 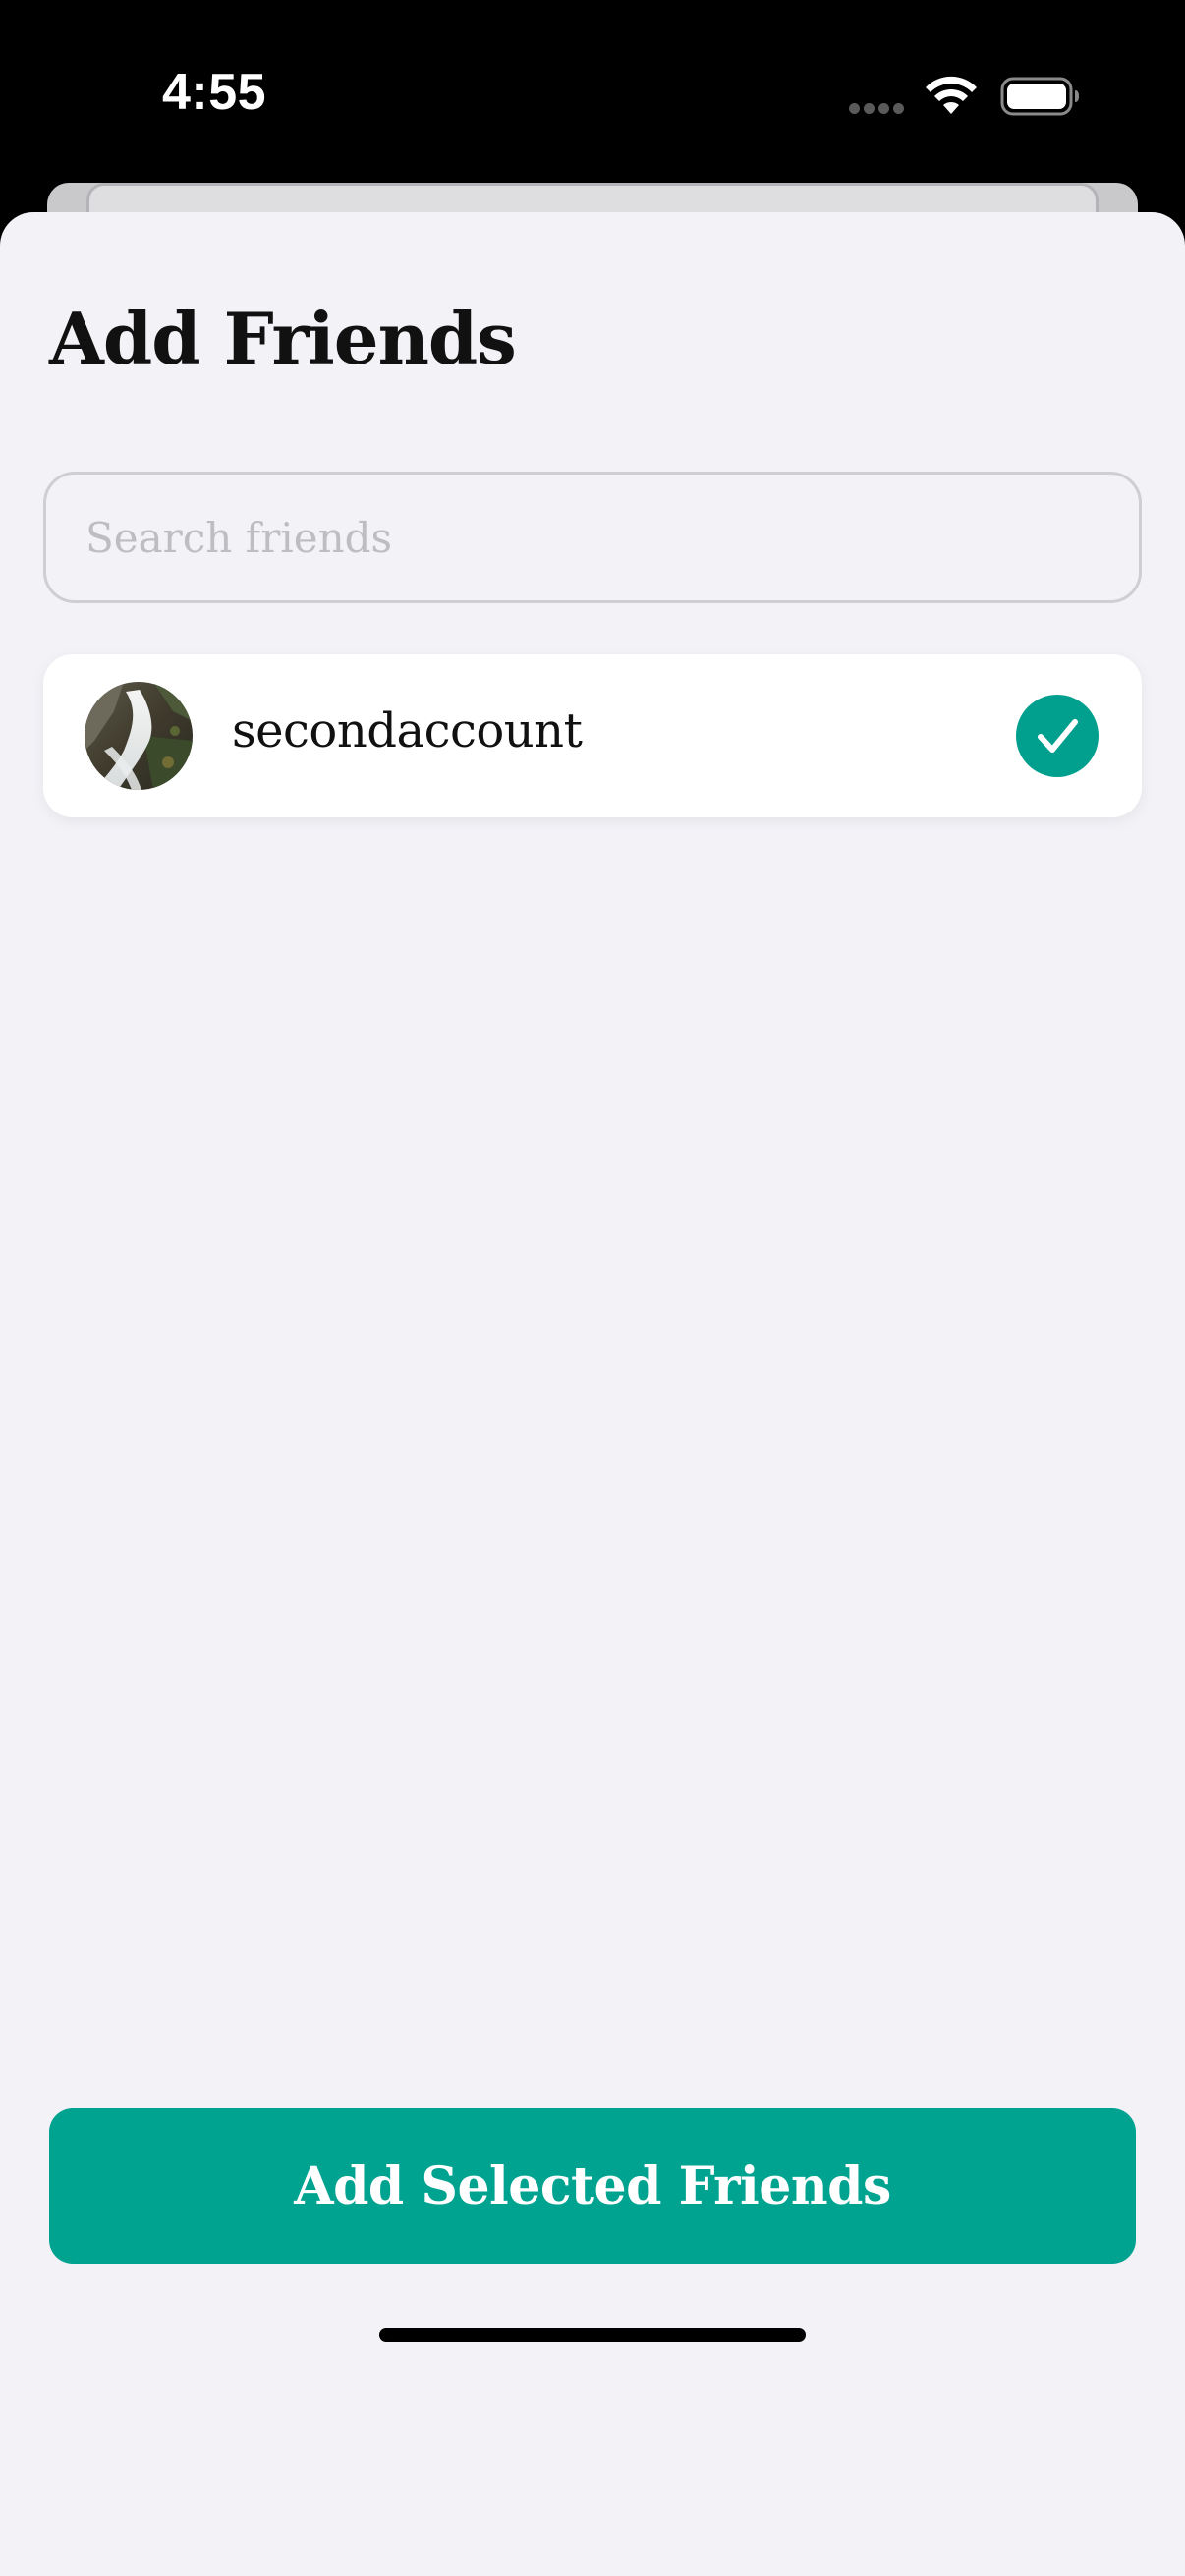 What do you see at coordinates (408, 730) in the screenshot?
I see `friend-username: secondaccount` at bounding box center [408, 730].